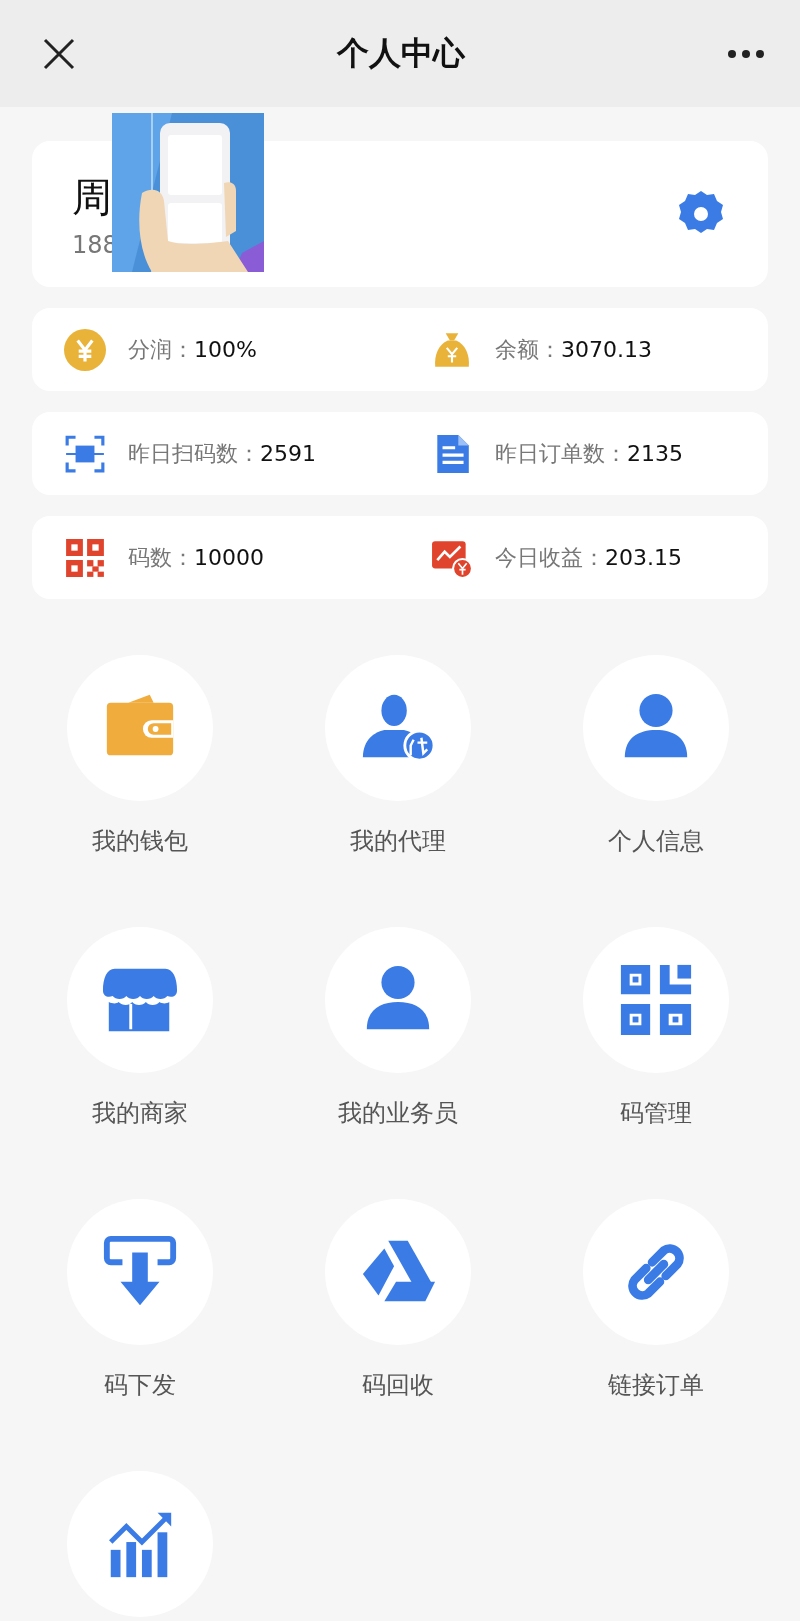 Image resolution: width=800 pixels, height=1621 pixels. What do you see at coordinates (140, 1385) in the screenshot?
I see `menu-label: 码下发` at bounding box center [140, 1385].